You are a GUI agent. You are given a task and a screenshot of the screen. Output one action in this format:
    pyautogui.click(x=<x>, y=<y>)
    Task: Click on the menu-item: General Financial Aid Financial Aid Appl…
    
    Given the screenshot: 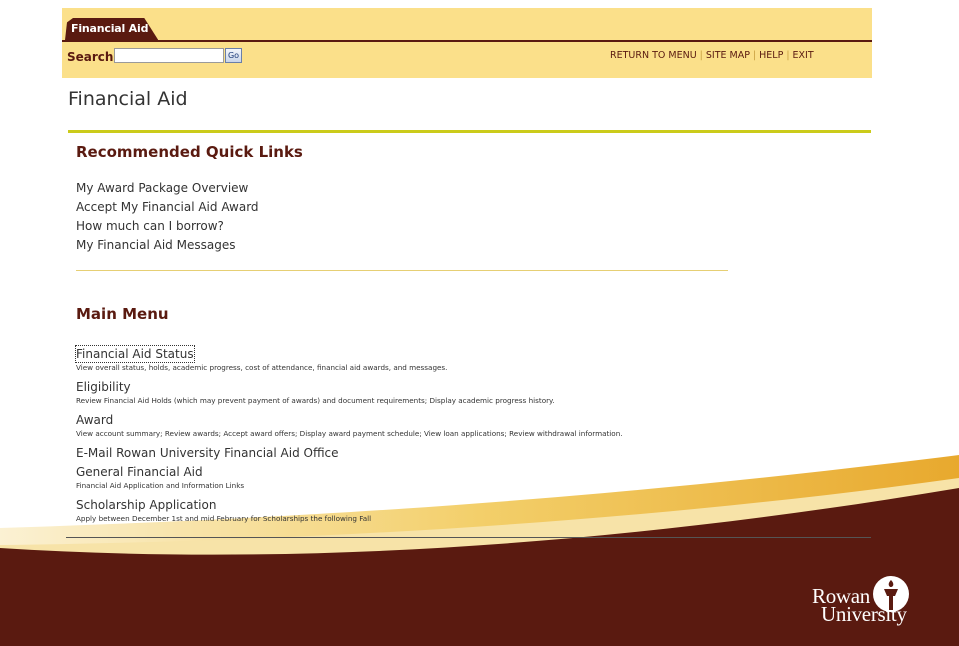 What is the action you would take?
    pyautogui.click(x=426, y=476)
    